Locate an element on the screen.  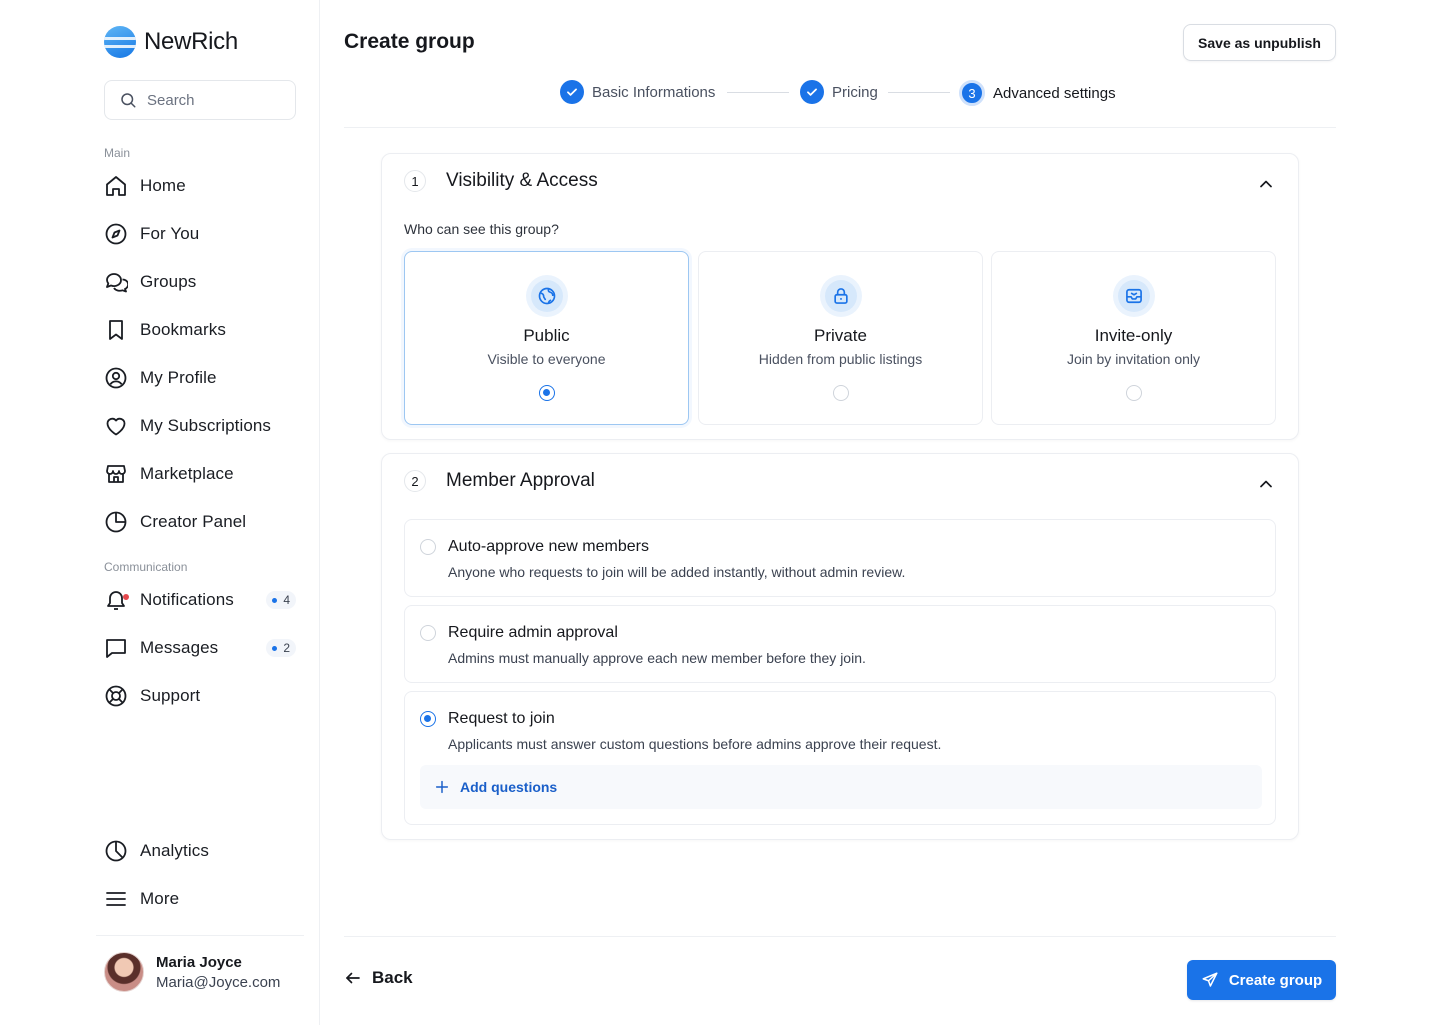
step-pricing: Pricing is located at coordinates (839, 92).